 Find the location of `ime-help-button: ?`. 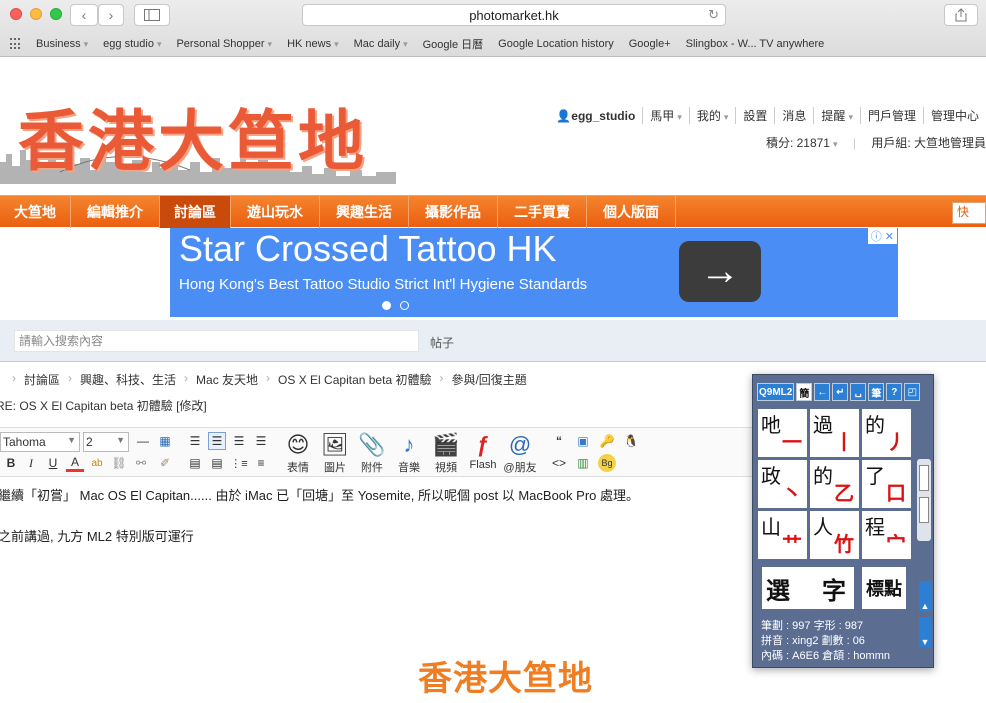

ime-help-button: ? is located at coordinates (894, 392).